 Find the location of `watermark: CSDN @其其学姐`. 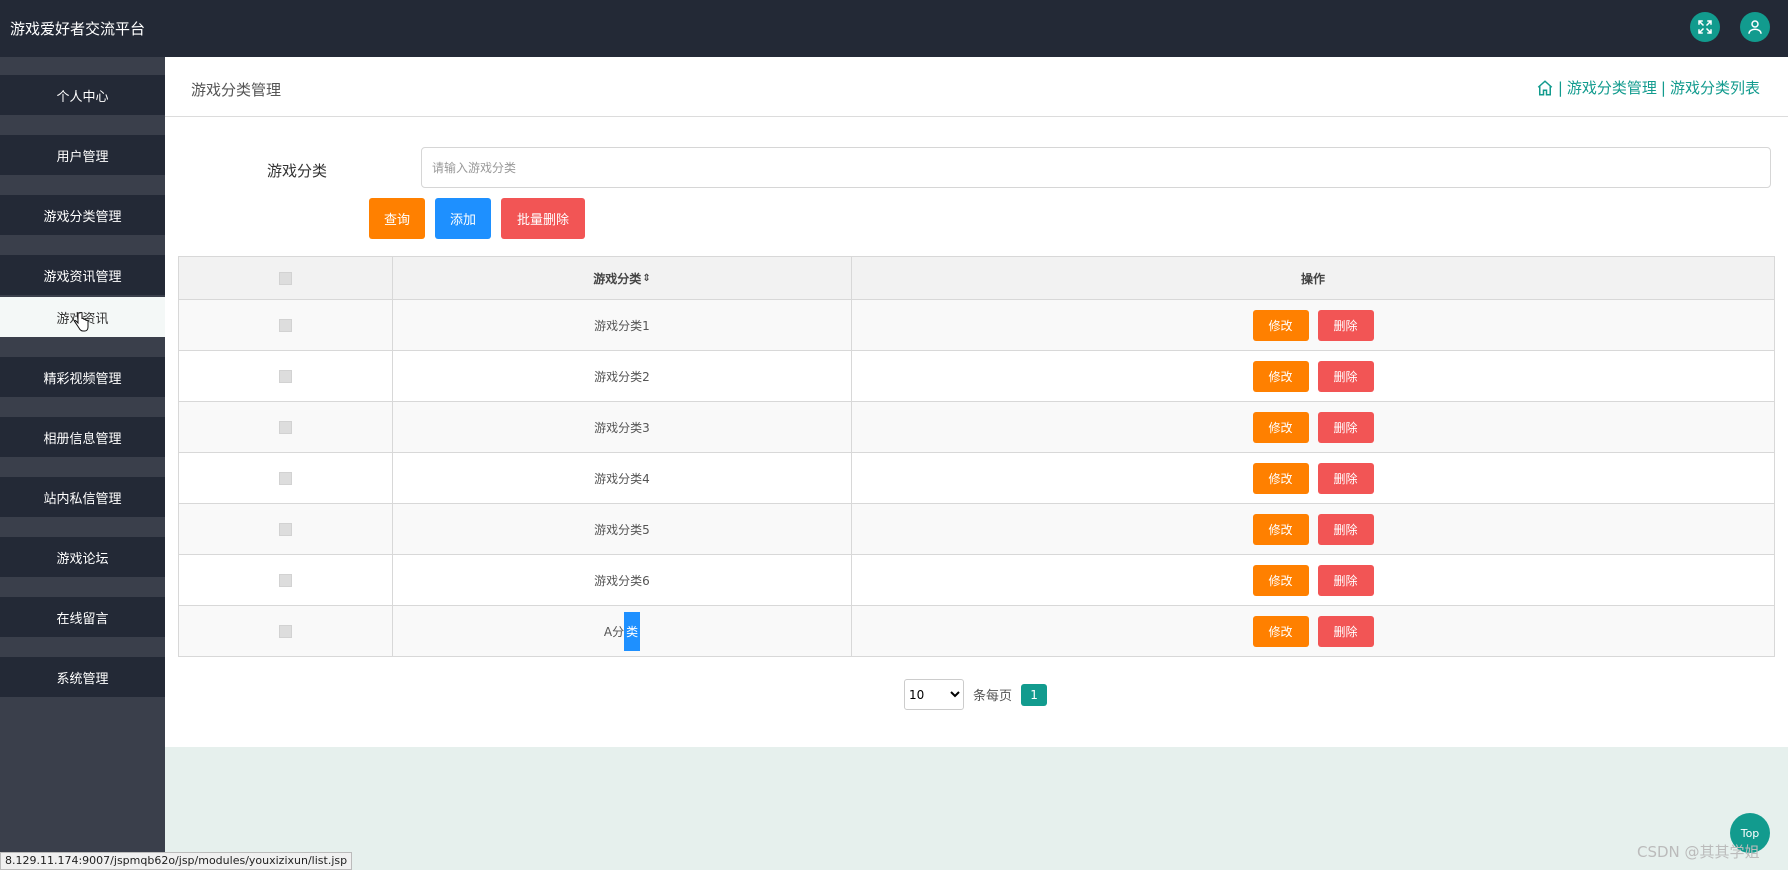

watermark: CSDN @其其学姐 is located at coordinates (1698, 852).